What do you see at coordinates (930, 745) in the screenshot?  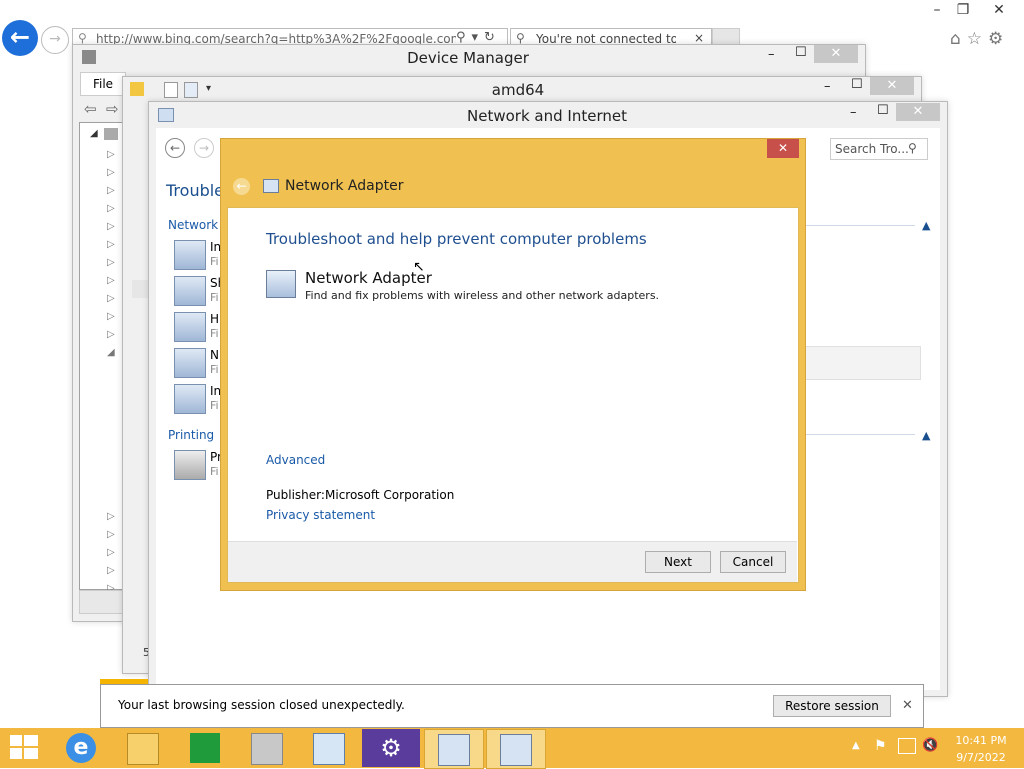 I see `volume-muted-icon: 🔇` at bounding box center [930, 745].